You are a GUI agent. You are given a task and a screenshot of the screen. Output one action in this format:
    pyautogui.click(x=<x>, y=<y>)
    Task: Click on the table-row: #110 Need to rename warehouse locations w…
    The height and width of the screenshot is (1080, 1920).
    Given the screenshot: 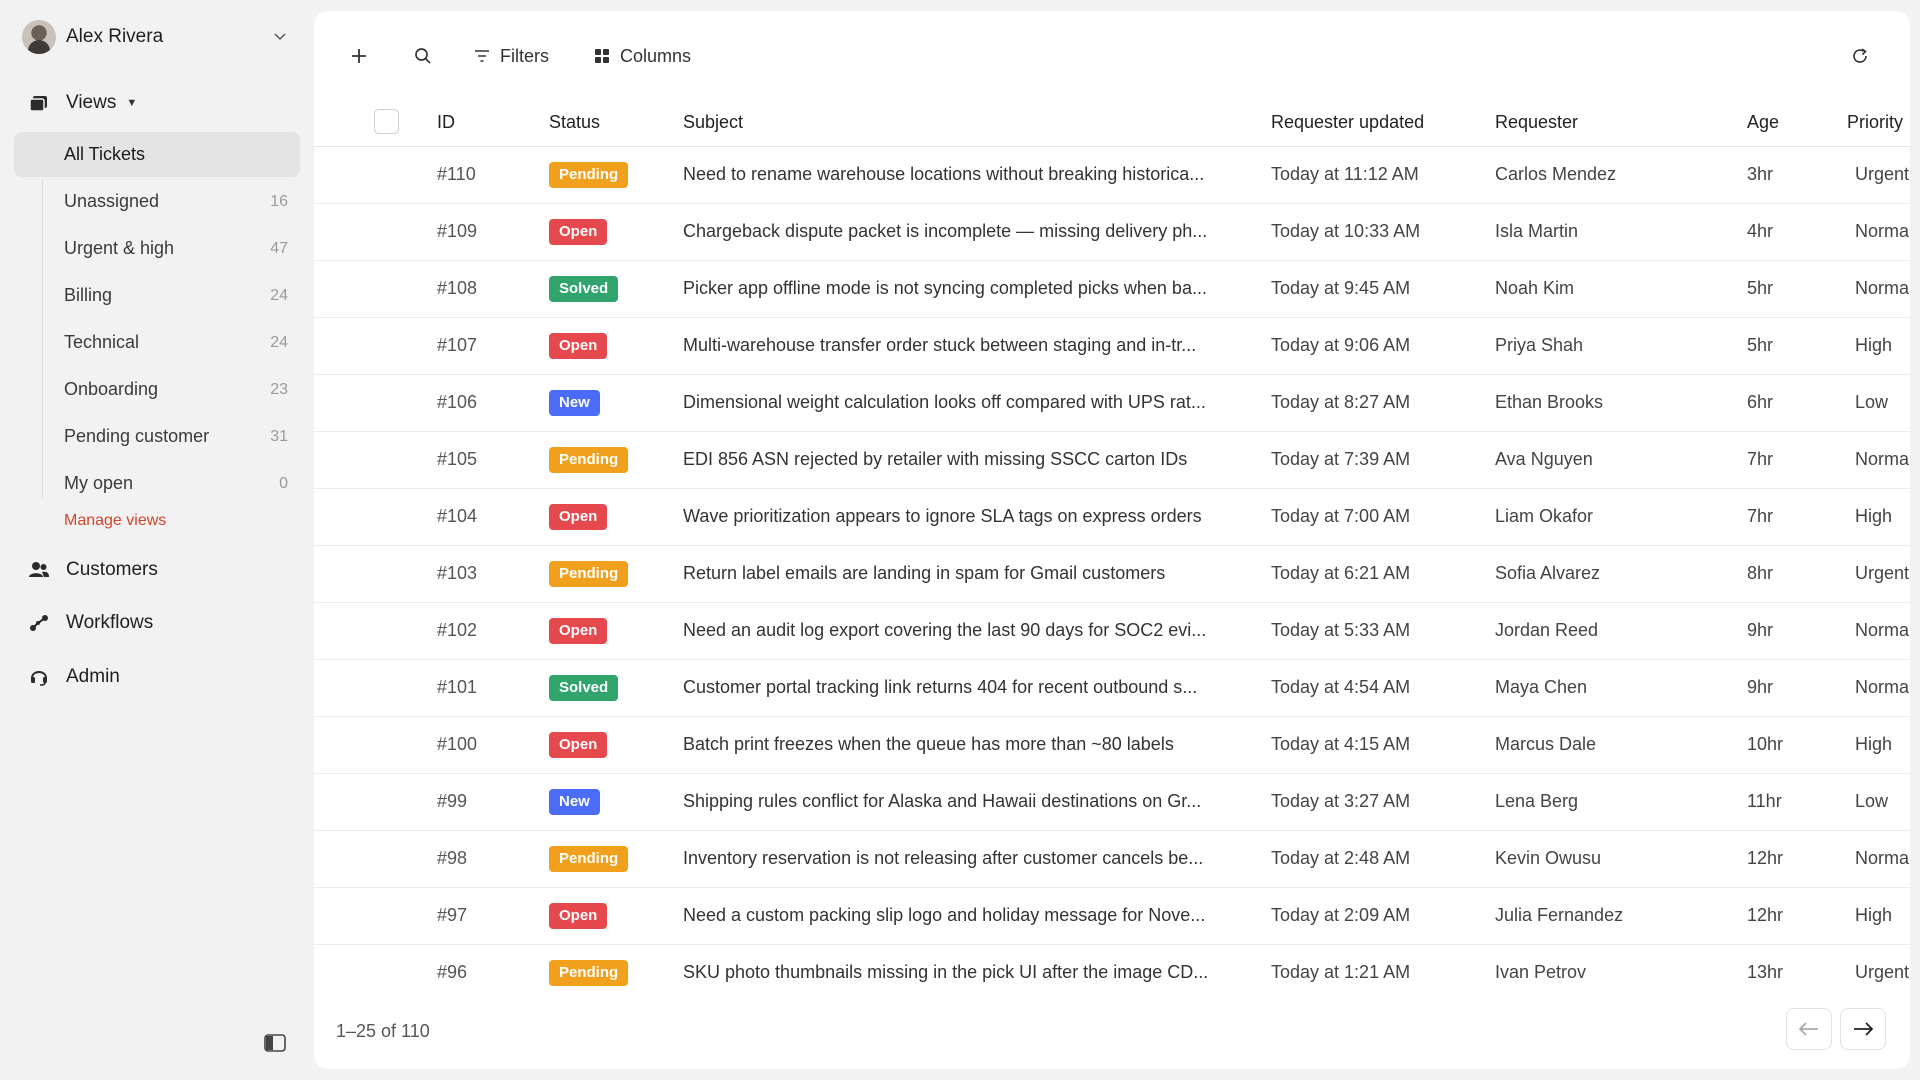 What is the action you would take?
    pyautogui.click(x=1112, y=175)
    